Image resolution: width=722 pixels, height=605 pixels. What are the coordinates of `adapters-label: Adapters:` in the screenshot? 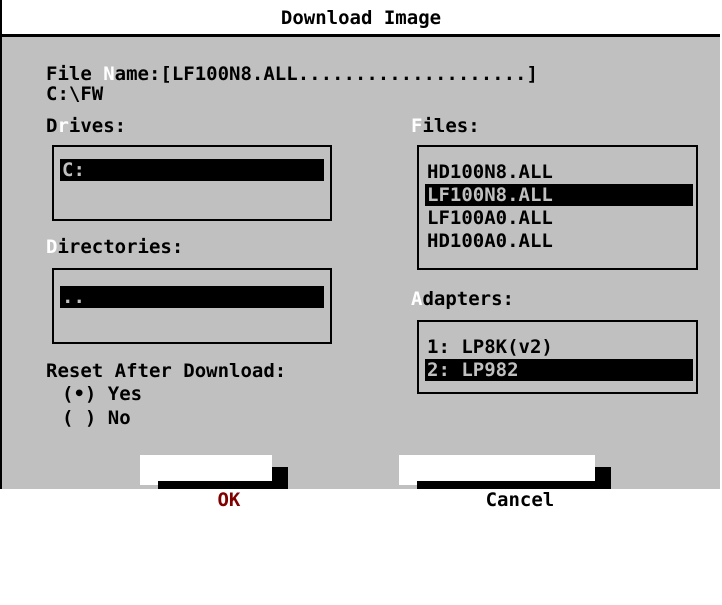 It's located at (462, 299).